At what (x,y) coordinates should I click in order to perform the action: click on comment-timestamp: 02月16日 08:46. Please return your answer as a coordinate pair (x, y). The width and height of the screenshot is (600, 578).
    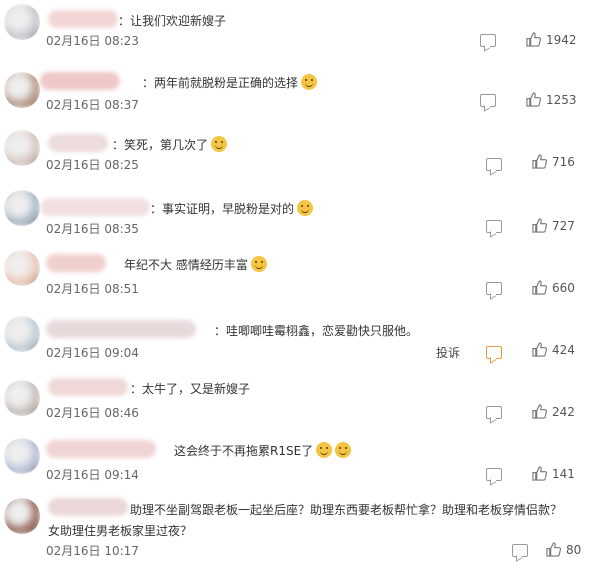
    Looking at the image, I should click on (92, 413).